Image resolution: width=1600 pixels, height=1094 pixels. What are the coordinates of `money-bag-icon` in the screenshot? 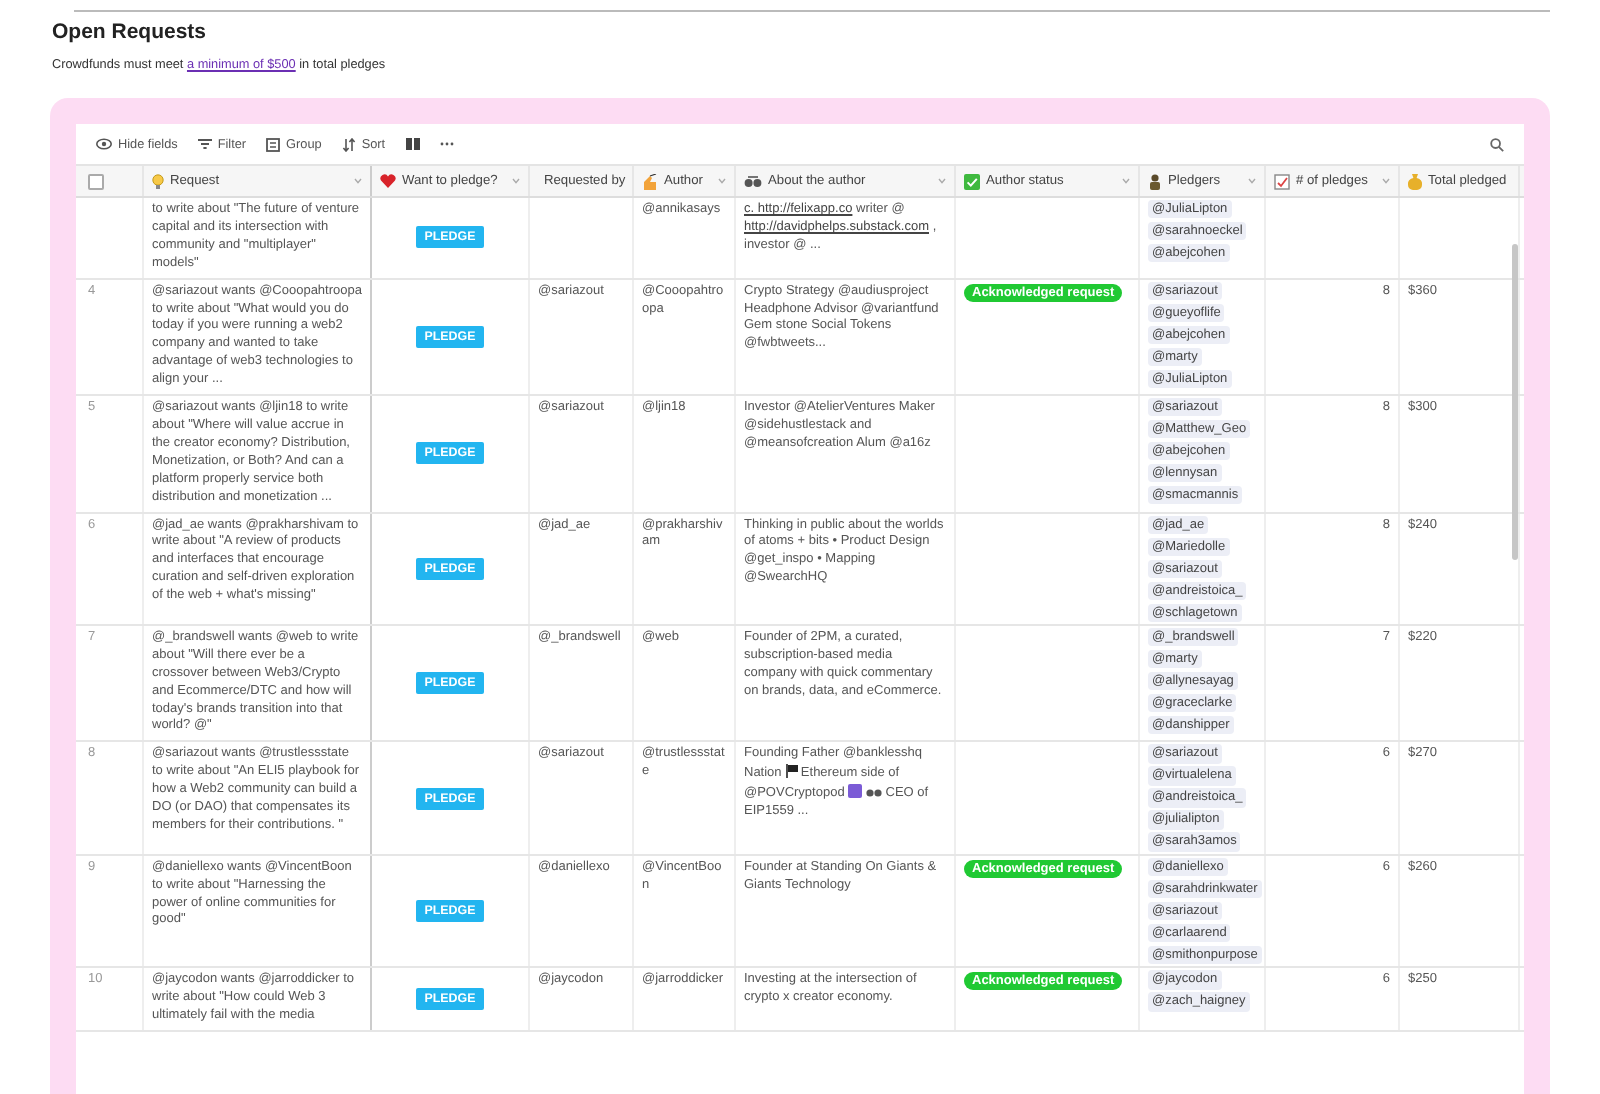 It's located at (1415, 181).